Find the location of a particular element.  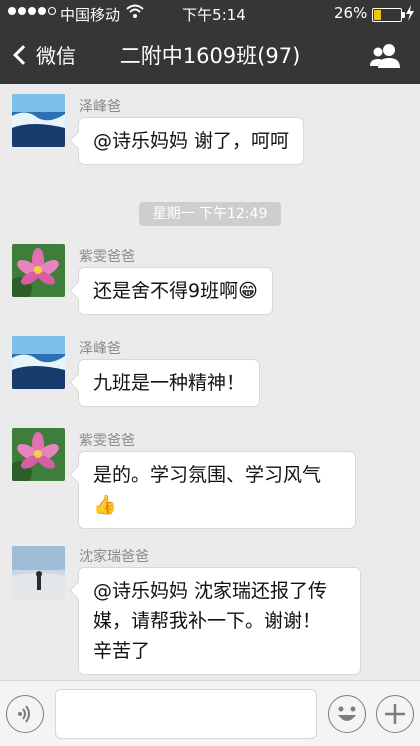

message-bubble: 九班是一种精神！ is located at coordinates (169, 383).